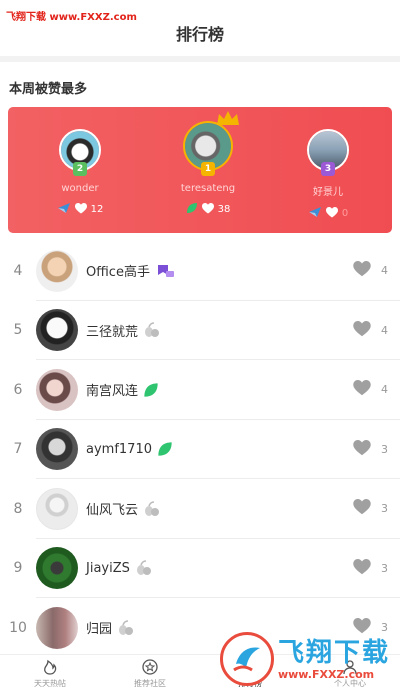 This screenshot has width=400, height=692. I want to click on watermark-logo: 飞翔下载 www.FXXZ.com, so click(304, 659).